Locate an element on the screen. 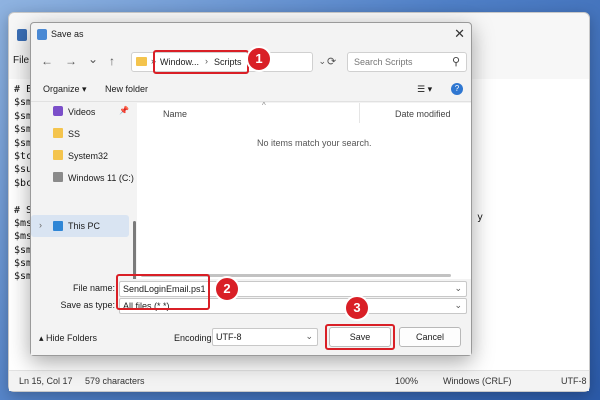 This screenshot has width=600, height=400. organize-button: Organize ▾ is located at coordinates (65, 89).